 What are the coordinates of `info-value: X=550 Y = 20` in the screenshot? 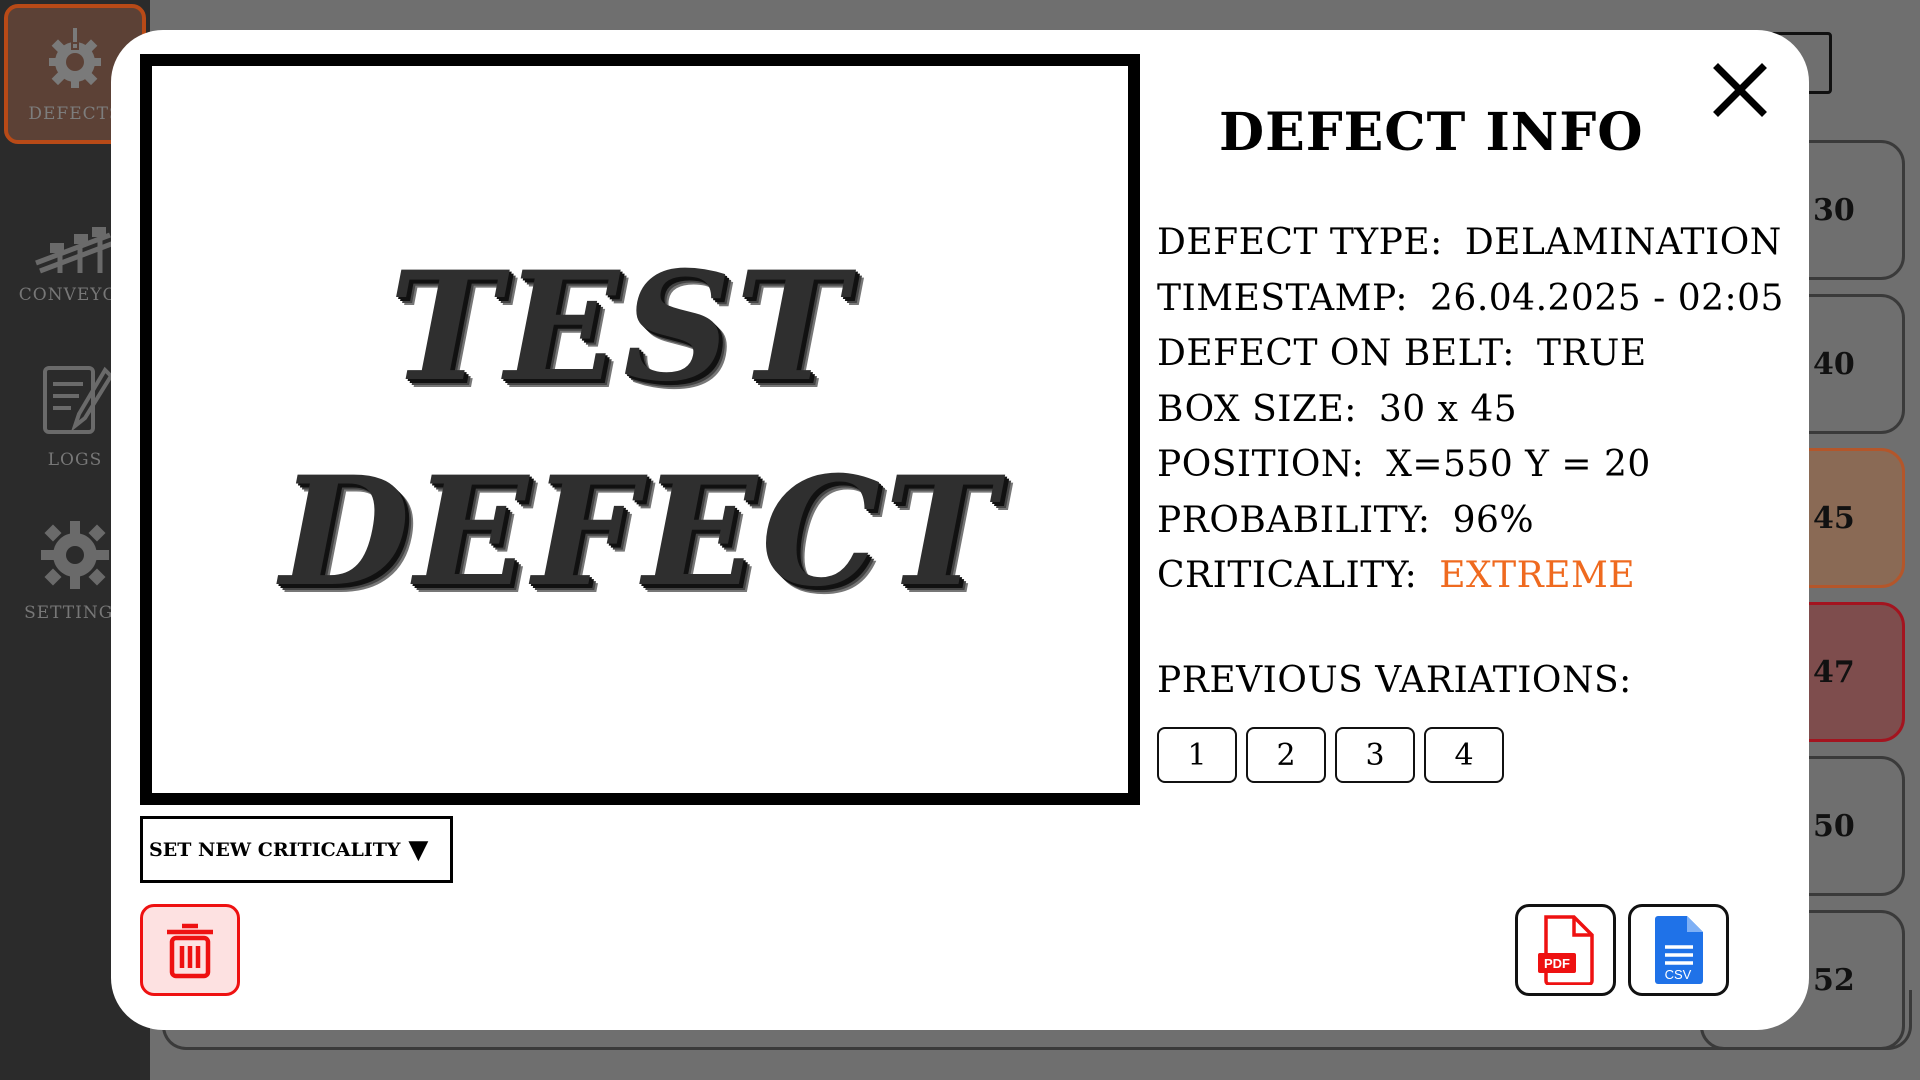 It's located at (1518, 464).